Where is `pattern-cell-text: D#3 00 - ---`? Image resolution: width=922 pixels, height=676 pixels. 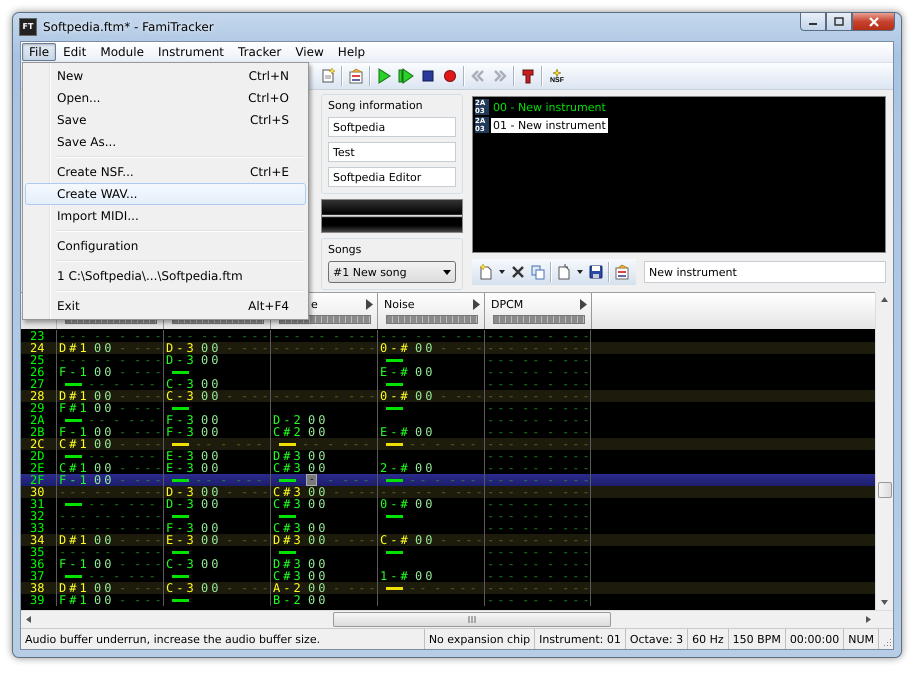
pattern-cell-text: D#3 00 - --- is located at coordinates (326, 540).